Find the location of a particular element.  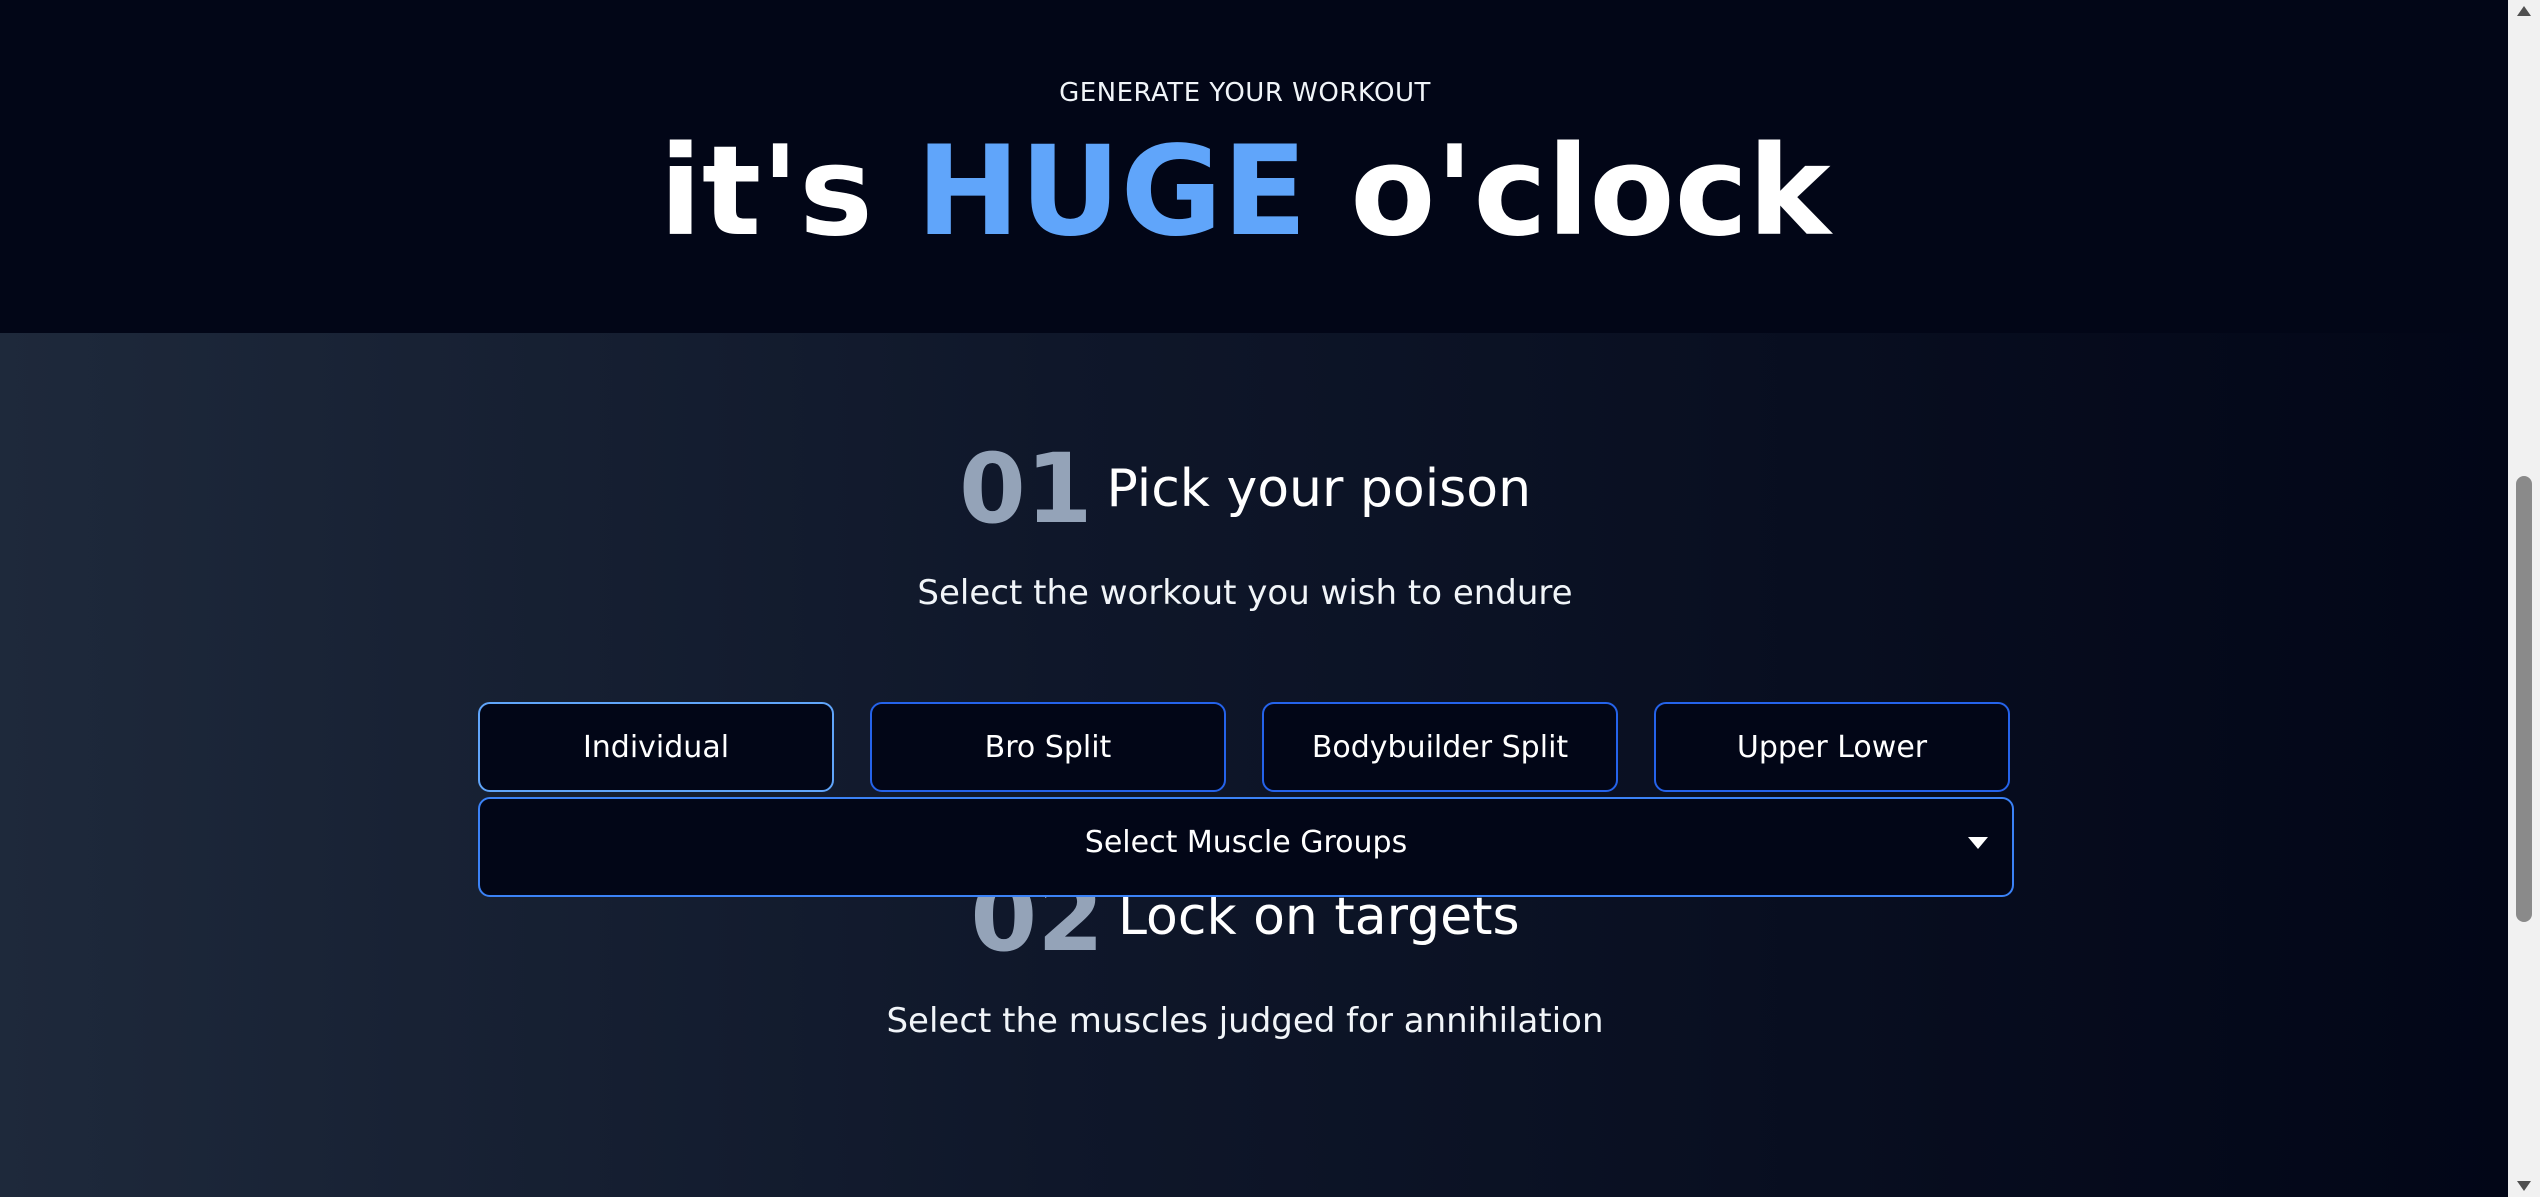

step-1-number: 01 is located at coordinates (1025, 489).